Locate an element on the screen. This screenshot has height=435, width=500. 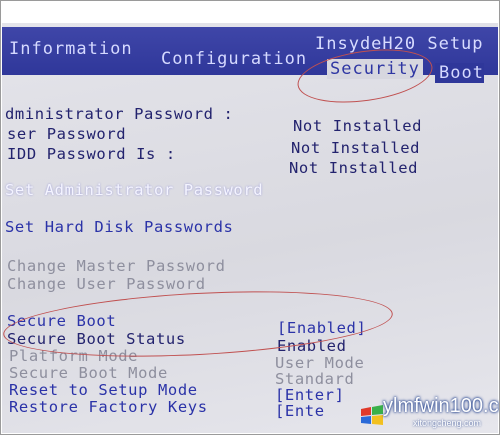
reset-setup-mode-label: Reset to Setup Mode is located at coordinates (103, 390).